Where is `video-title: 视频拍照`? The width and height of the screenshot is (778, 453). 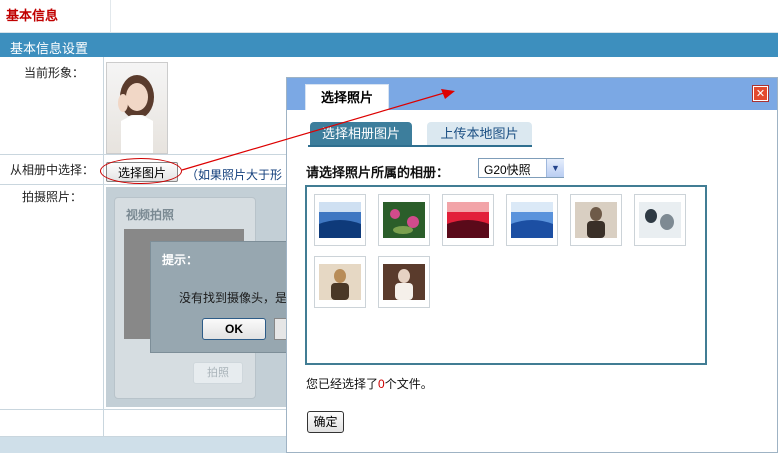 video-title: 视频拍照 is located at coordinates (150, 215).